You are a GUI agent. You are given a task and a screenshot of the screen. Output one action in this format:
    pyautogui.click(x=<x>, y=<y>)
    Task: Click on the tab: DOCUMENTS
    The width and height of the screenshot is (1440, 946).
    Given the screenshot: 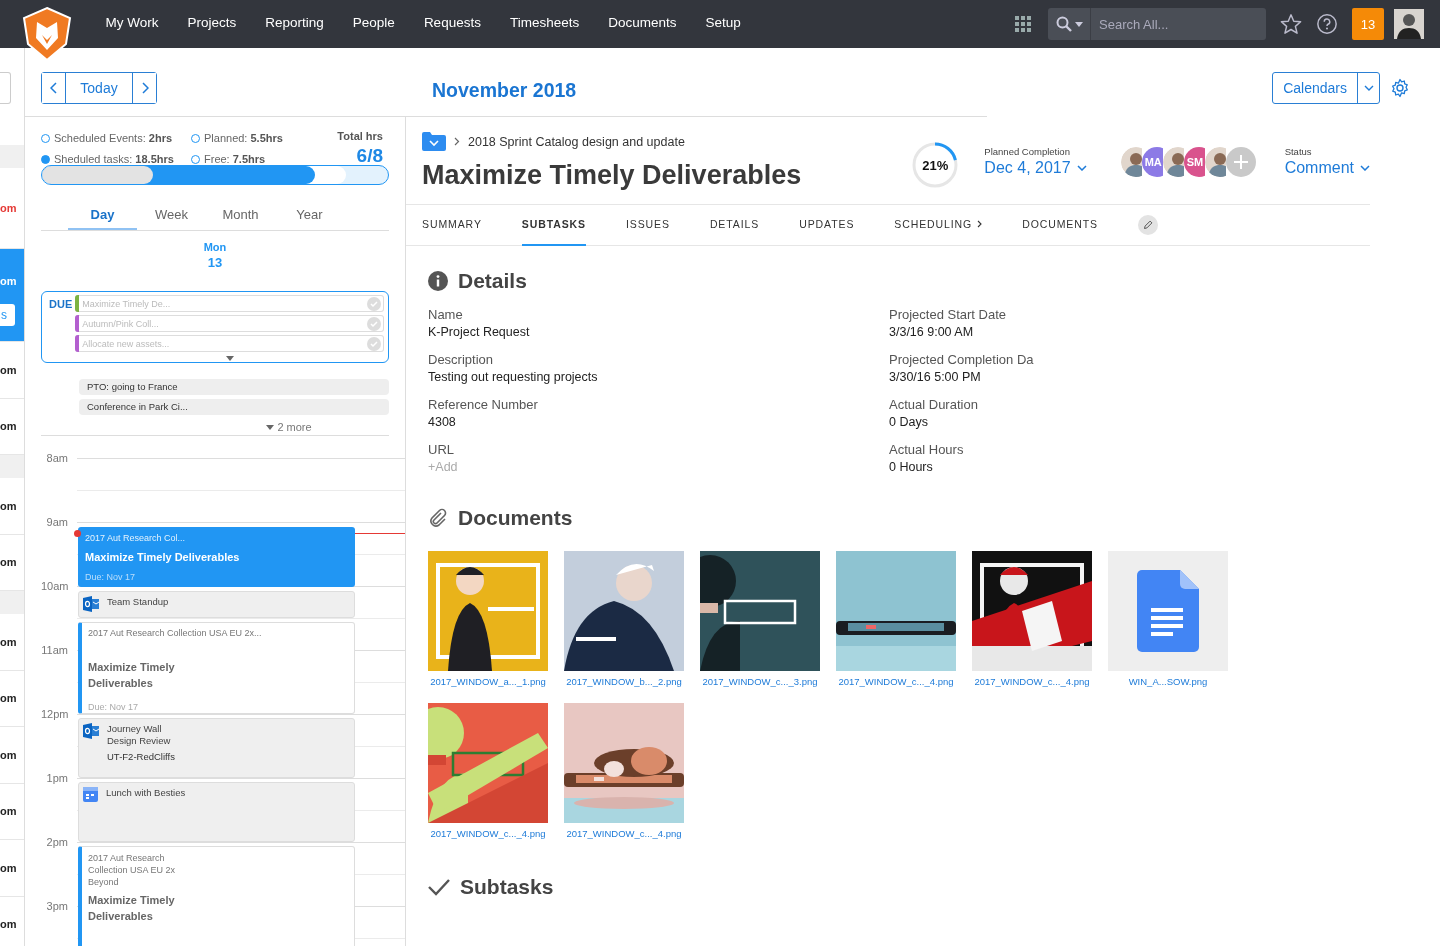 What is the action you would take?
    pyautogui.click(x=1060, y=225)
    